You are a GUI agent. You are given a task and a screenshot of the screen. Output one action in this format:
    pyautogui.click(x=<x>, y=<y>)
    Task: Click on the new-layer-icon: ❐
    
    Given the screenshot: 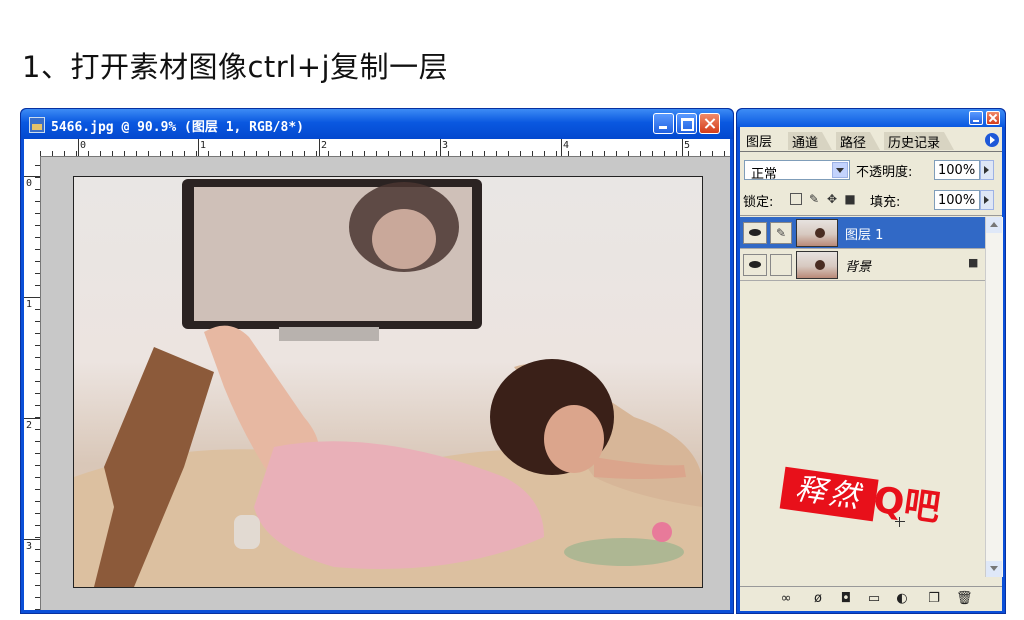 What is the action you would take?
    pyautogui.click(x=934, y=599)
    